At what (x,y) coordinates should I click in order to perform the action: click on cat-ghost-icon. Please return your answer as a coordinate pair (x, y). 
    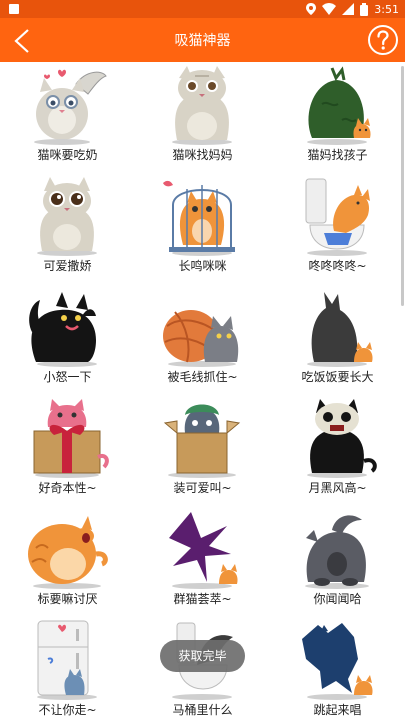
    Looking at the image, I should click on (342, 438).